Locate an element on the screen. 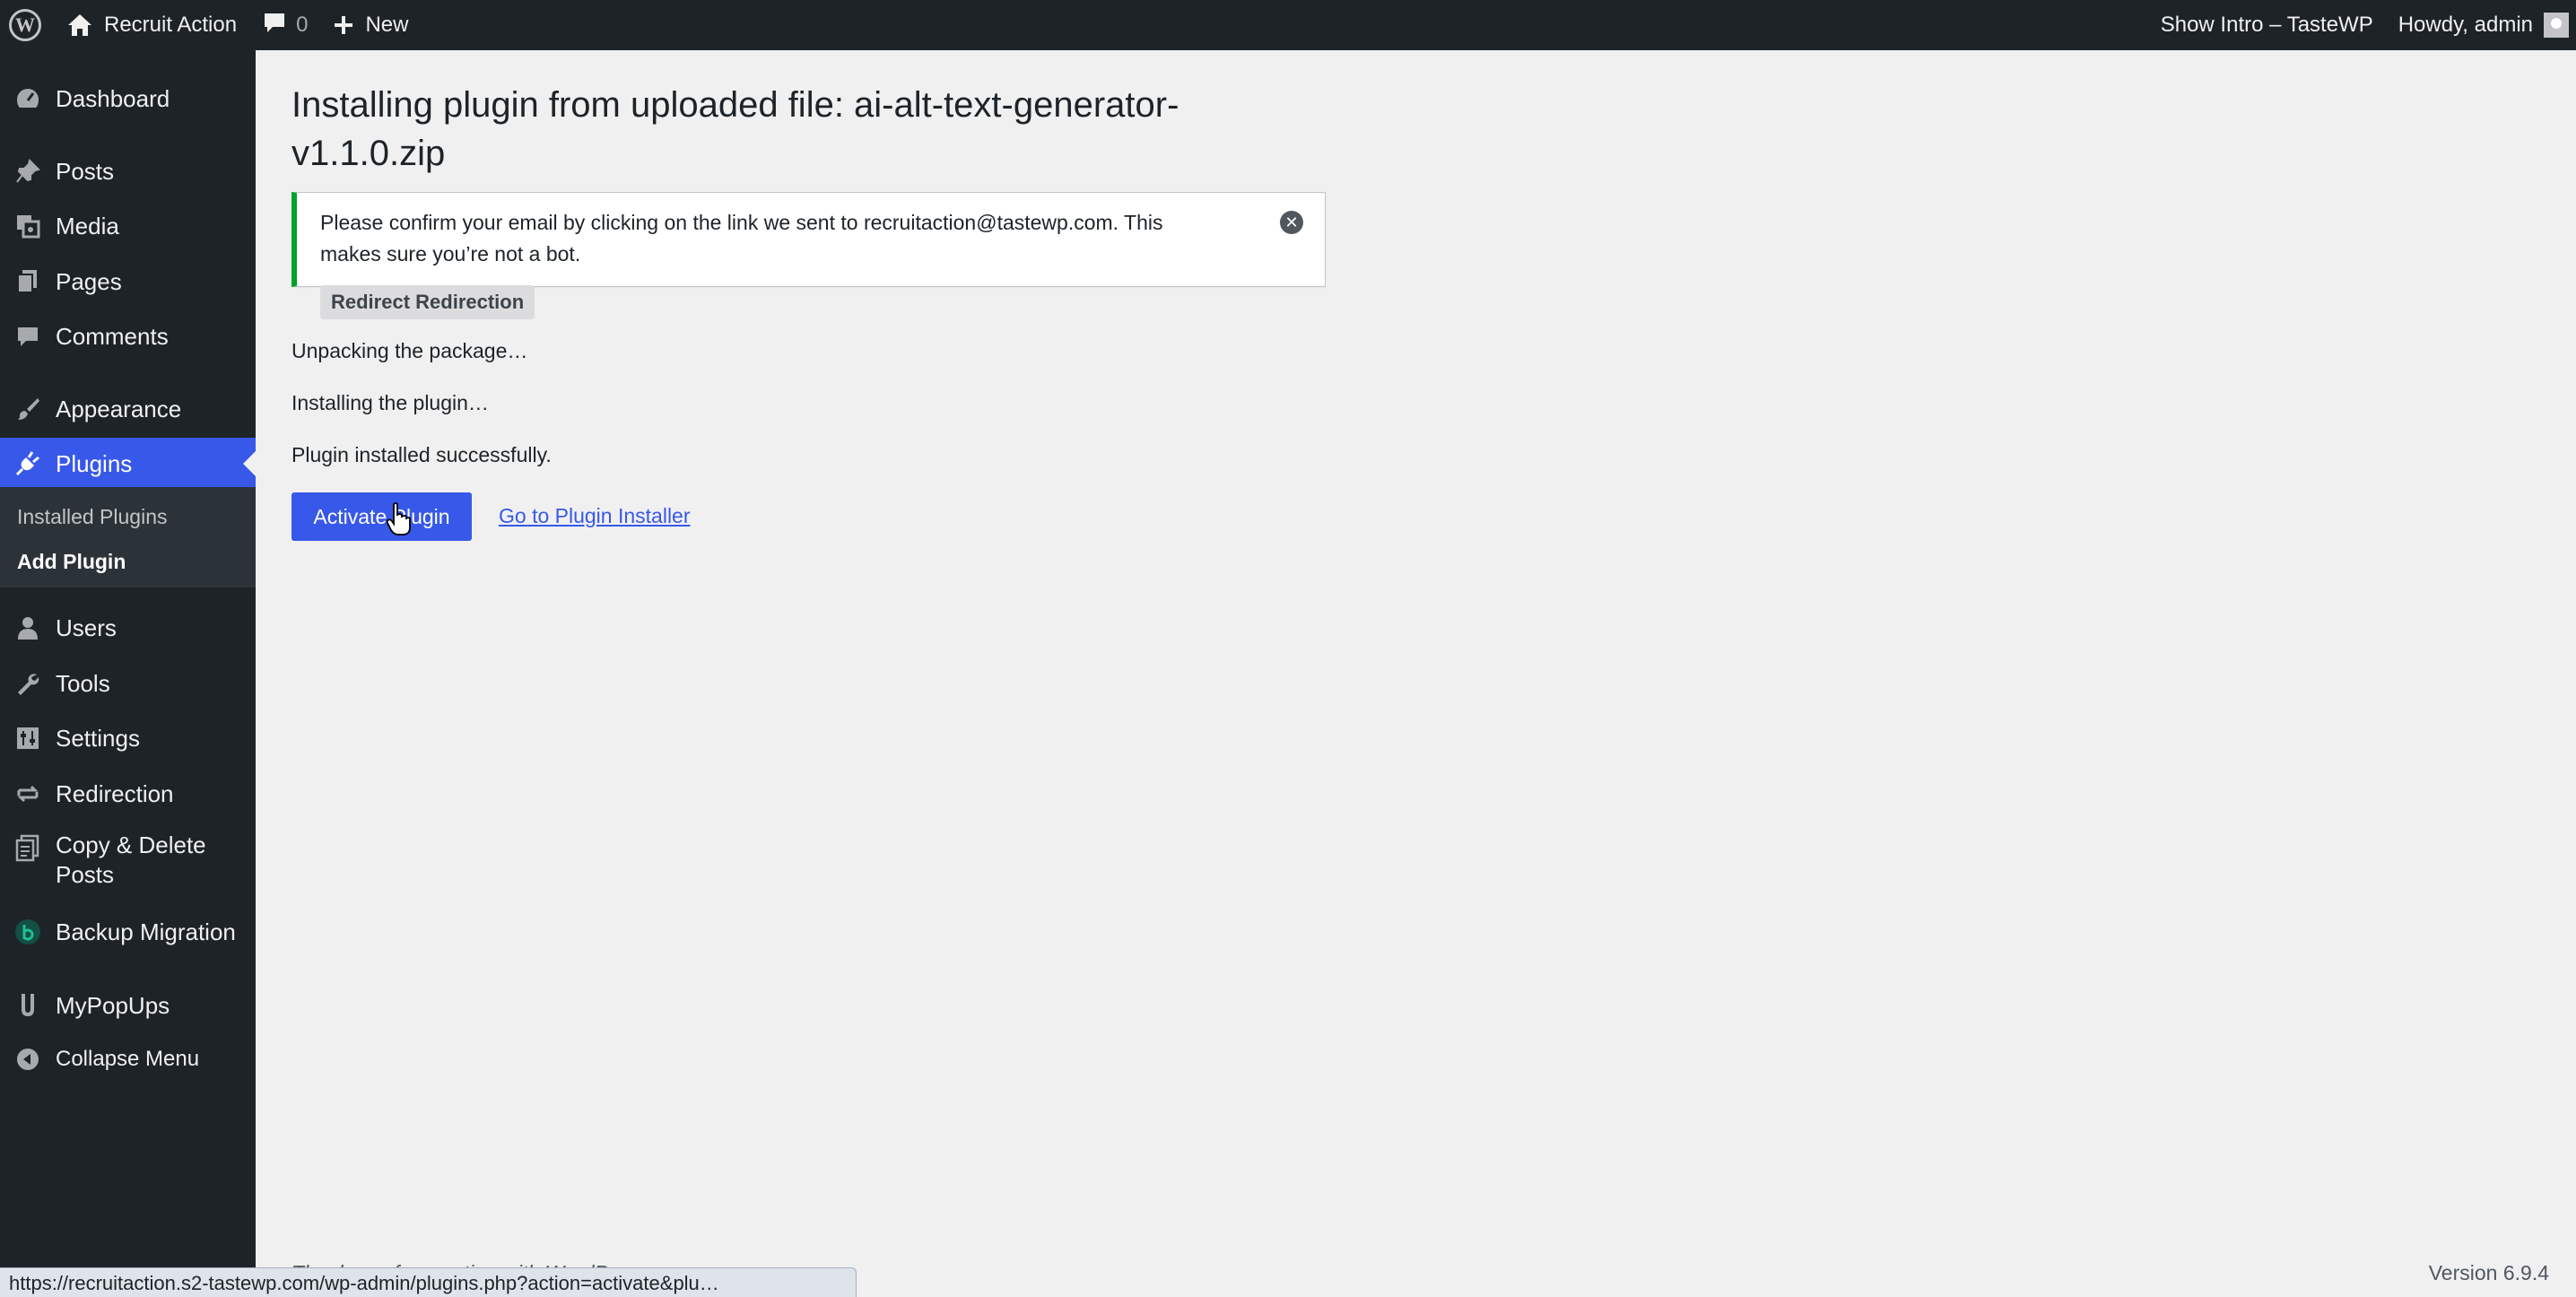 Image resolution: width=2576 pixels, height=1297 pixels. wordpress-logo-button: W is located at coordinates (27, 25).